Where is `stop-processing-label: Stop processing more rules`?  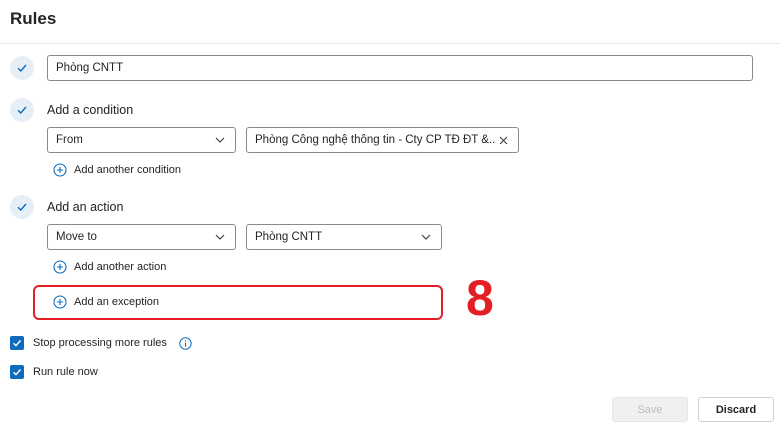
stop-processing-label: Stop processing more rules is located at coordinates (100, 343).